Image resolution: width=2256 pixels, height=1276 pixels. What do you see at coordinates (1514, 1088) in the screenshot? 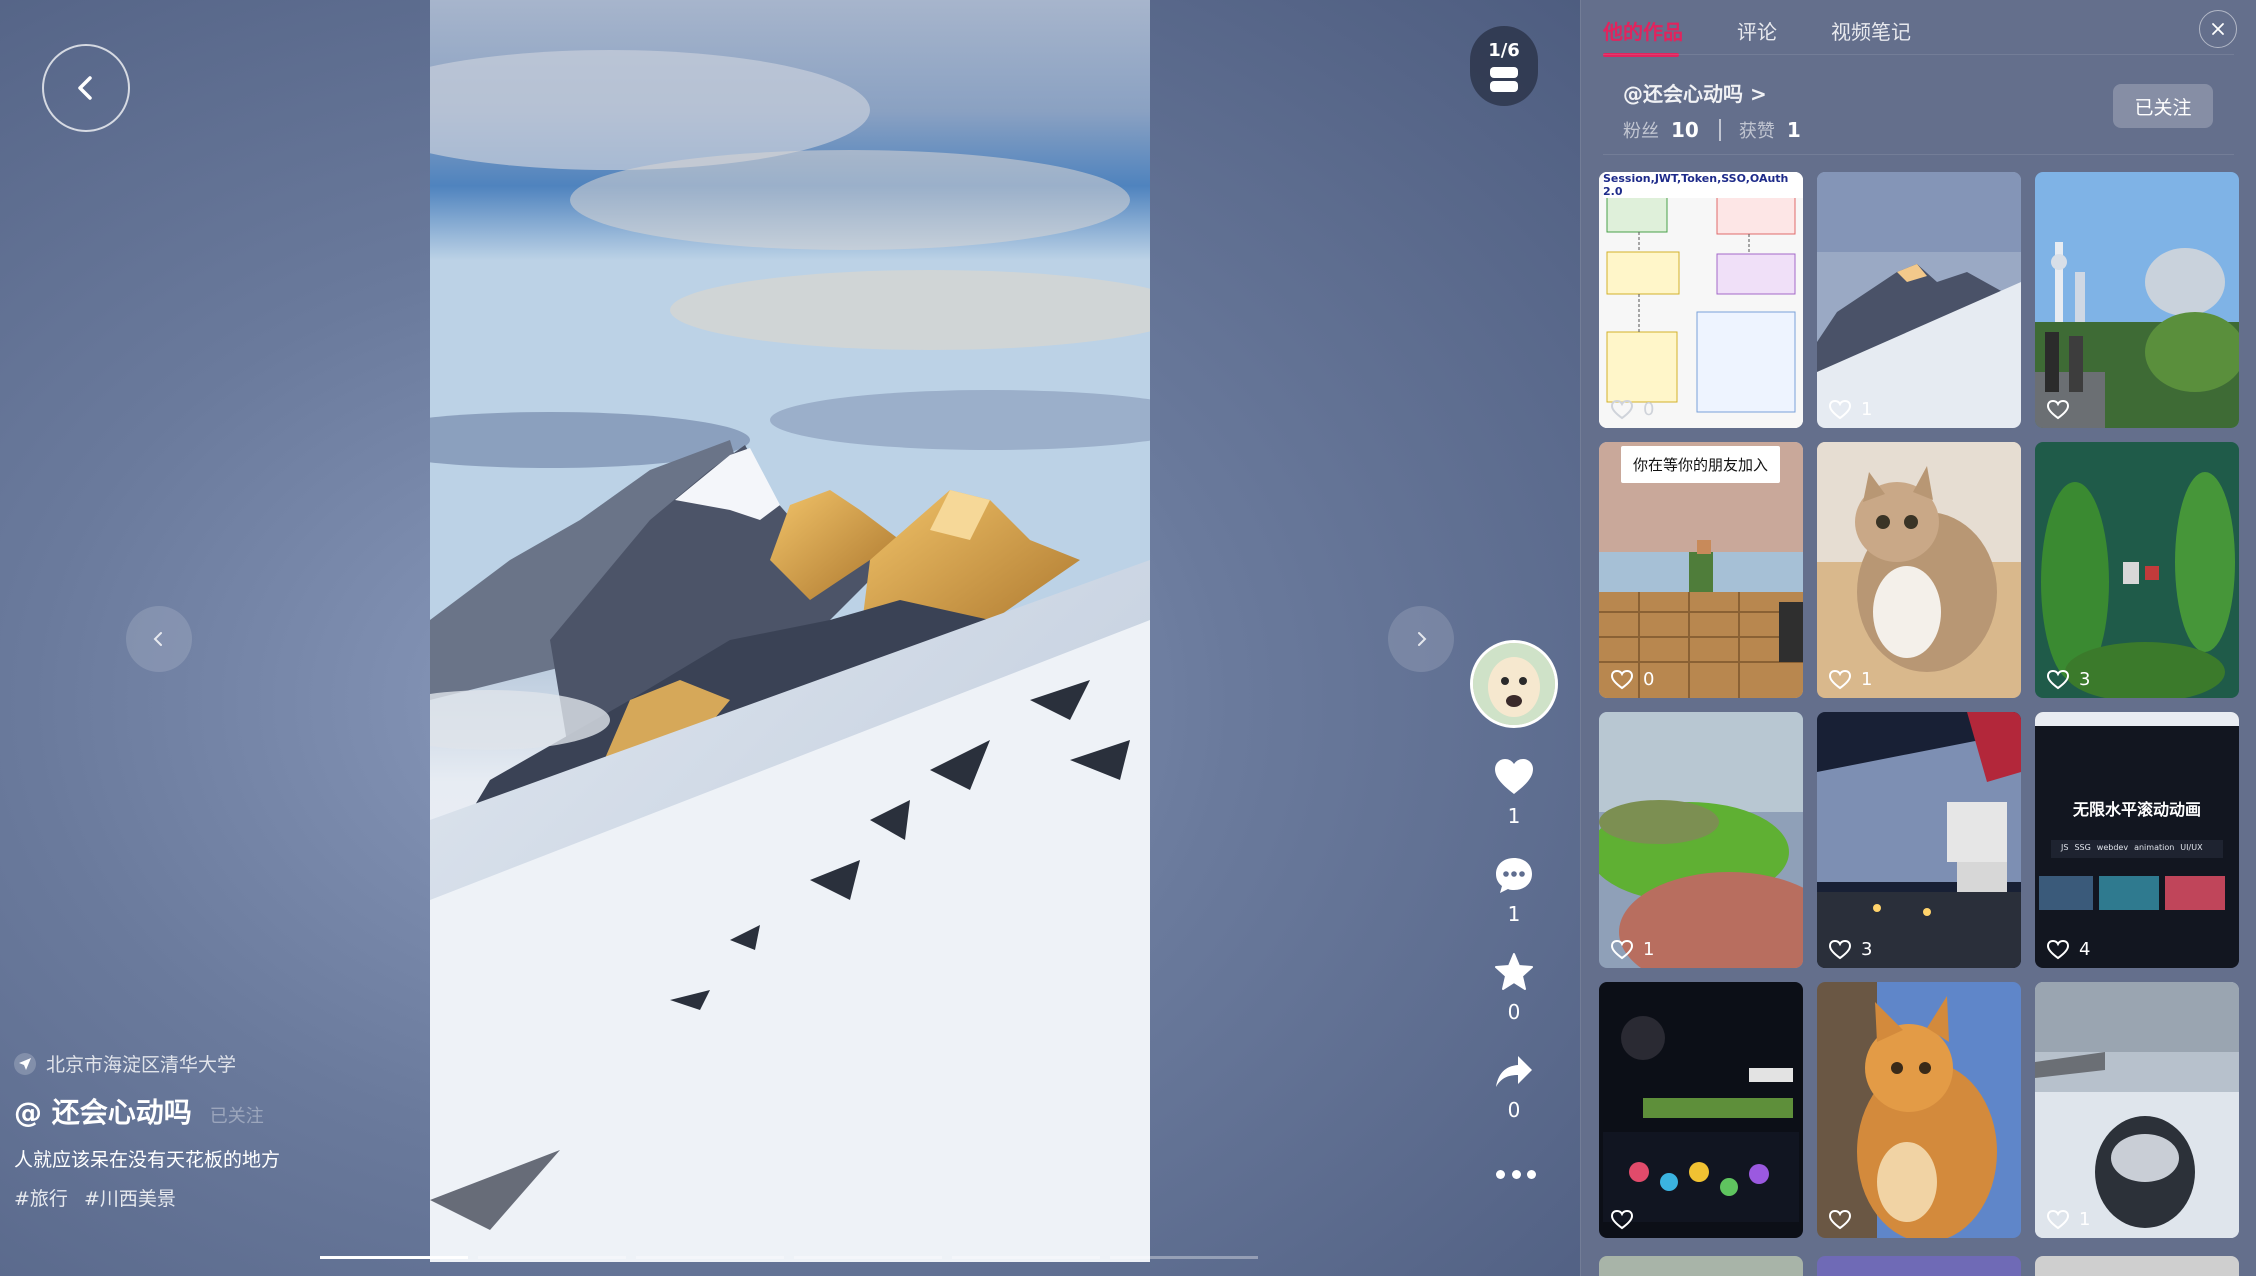
I see `share-action: 0` at bounding box center [1514, 1088].